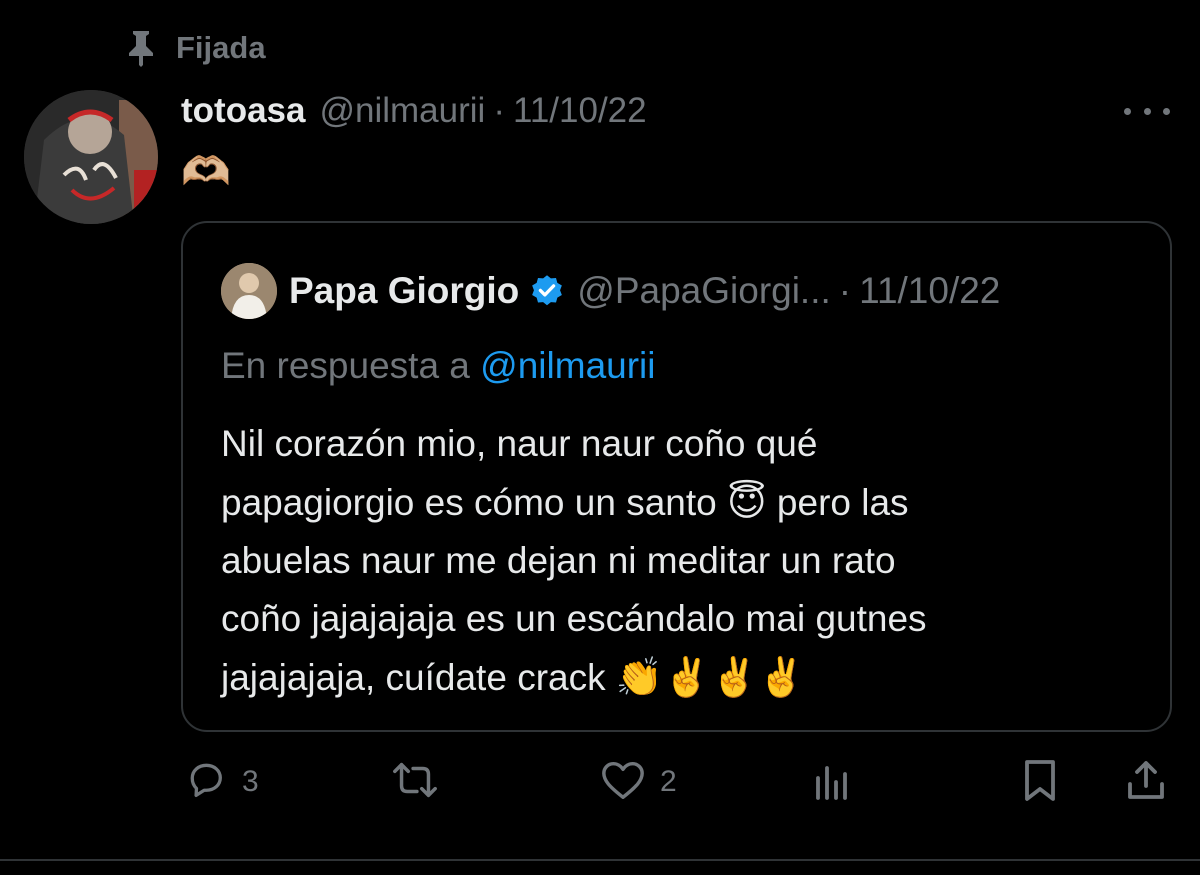 The width and height of the screenshot is (1200, 875). Describe the element at coordinates (1147, 111) in the screenshot. I see `more-icon` at that location.